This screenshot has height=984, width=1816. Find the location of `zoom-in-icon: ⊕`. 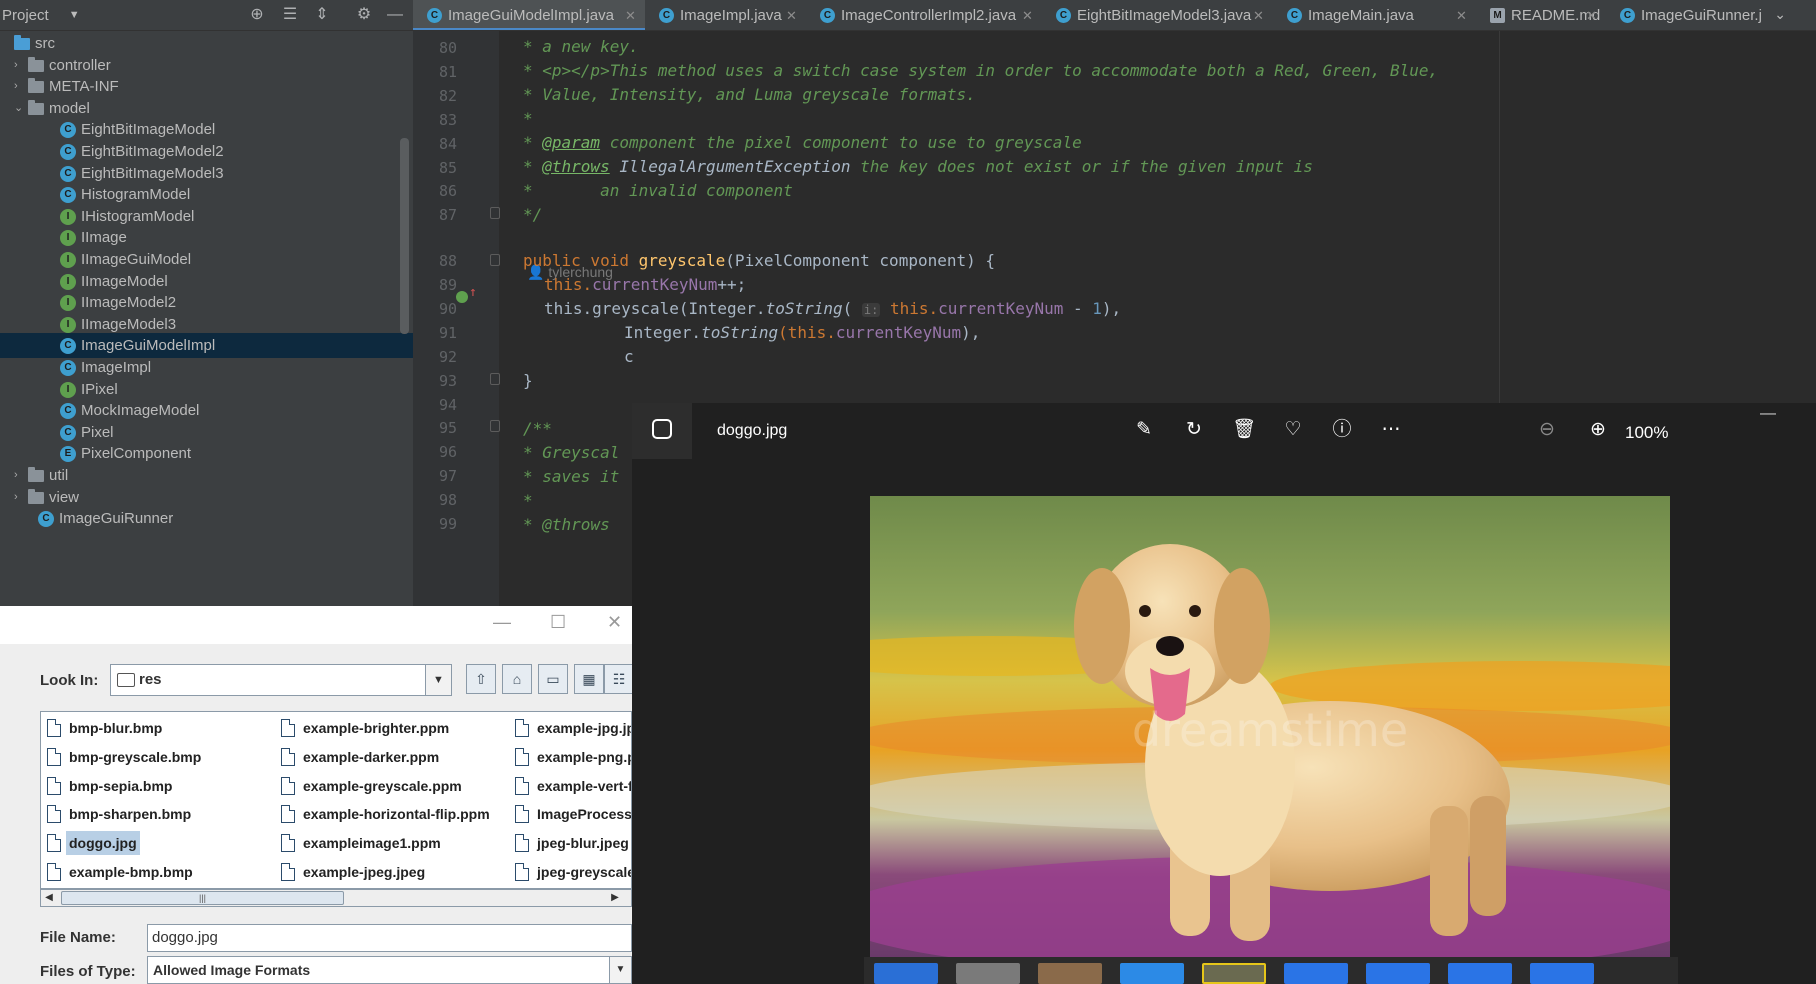

zoom-in-icon: ⊕ is located at coordinates (1598, 430).